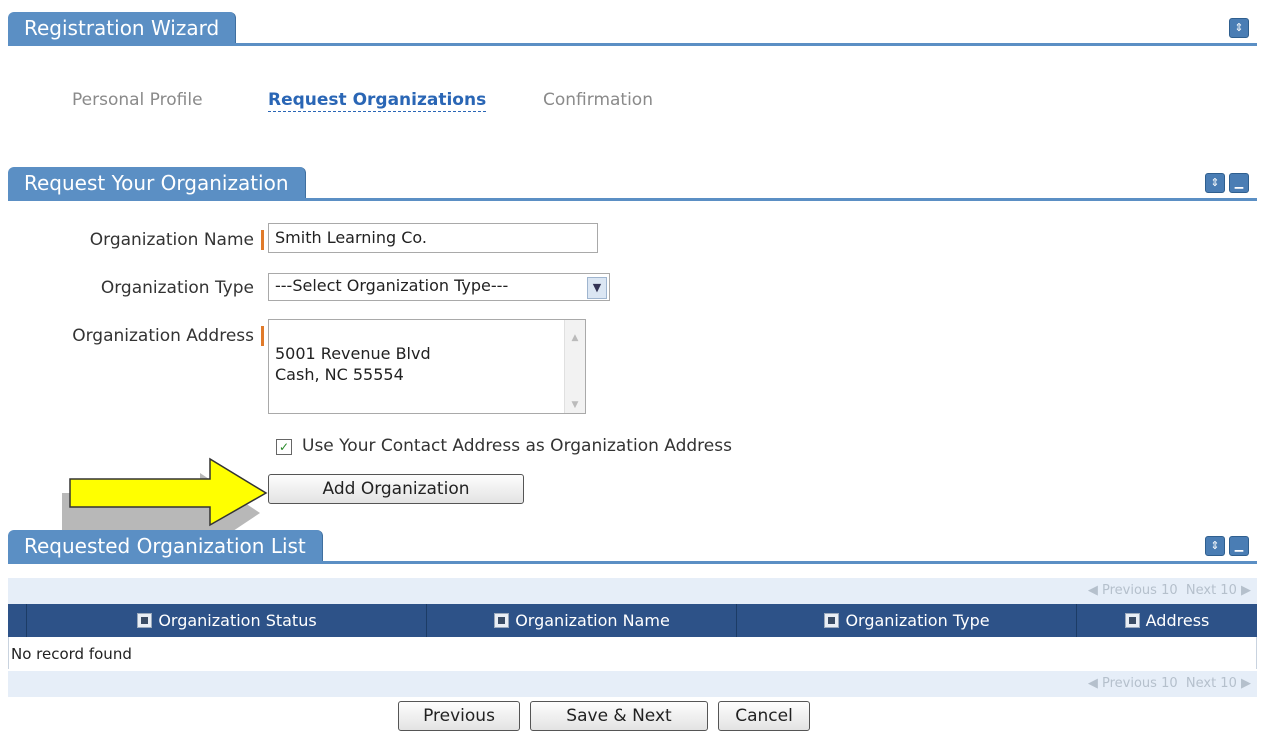  I want to click on empty-message: No record found, so click(71, 654).